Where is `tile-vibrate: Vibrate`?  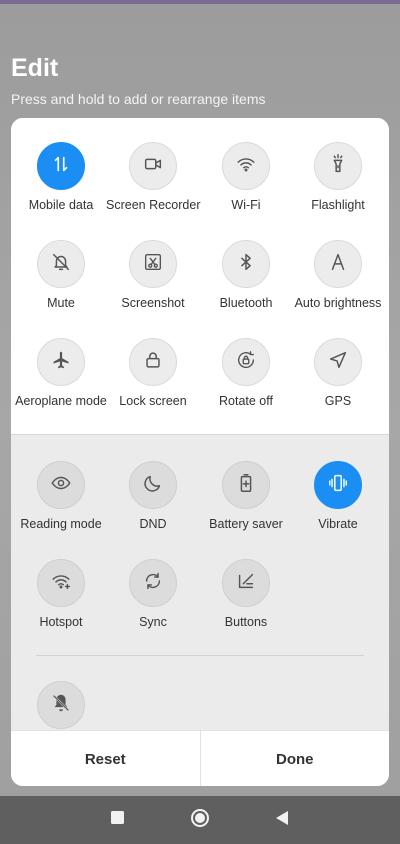
tile-vibrate: Vibrate is located at coordinates (338, 496).